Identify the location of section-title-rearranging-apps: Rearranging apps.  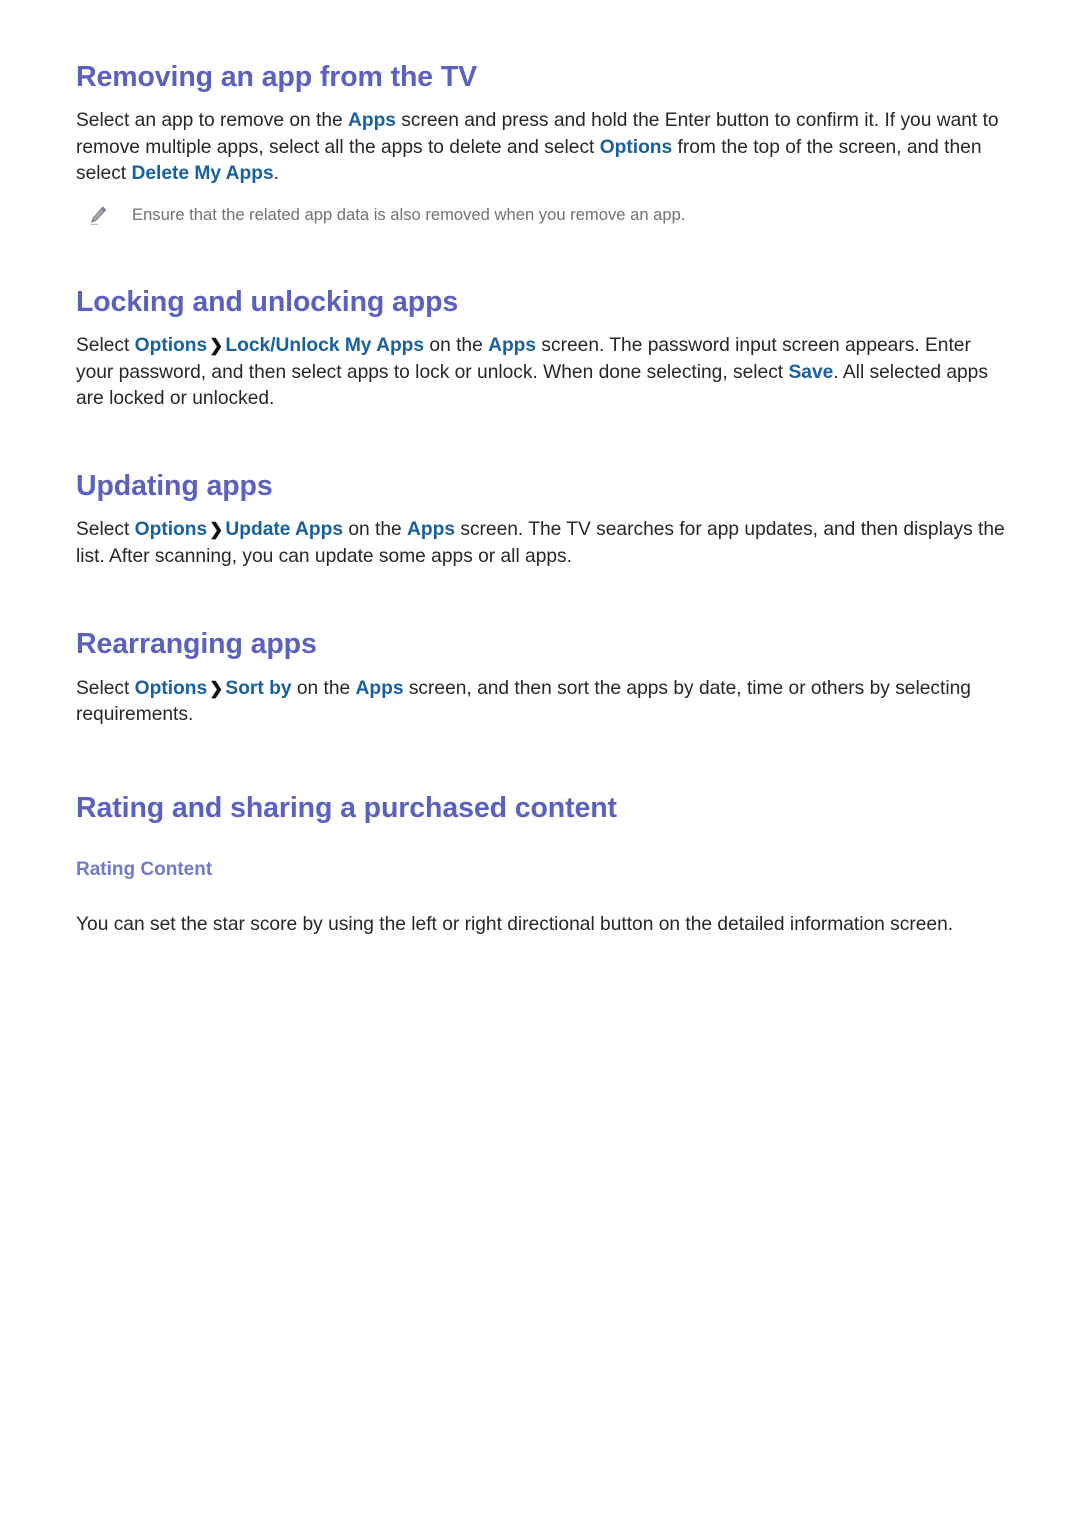
(196, 644).